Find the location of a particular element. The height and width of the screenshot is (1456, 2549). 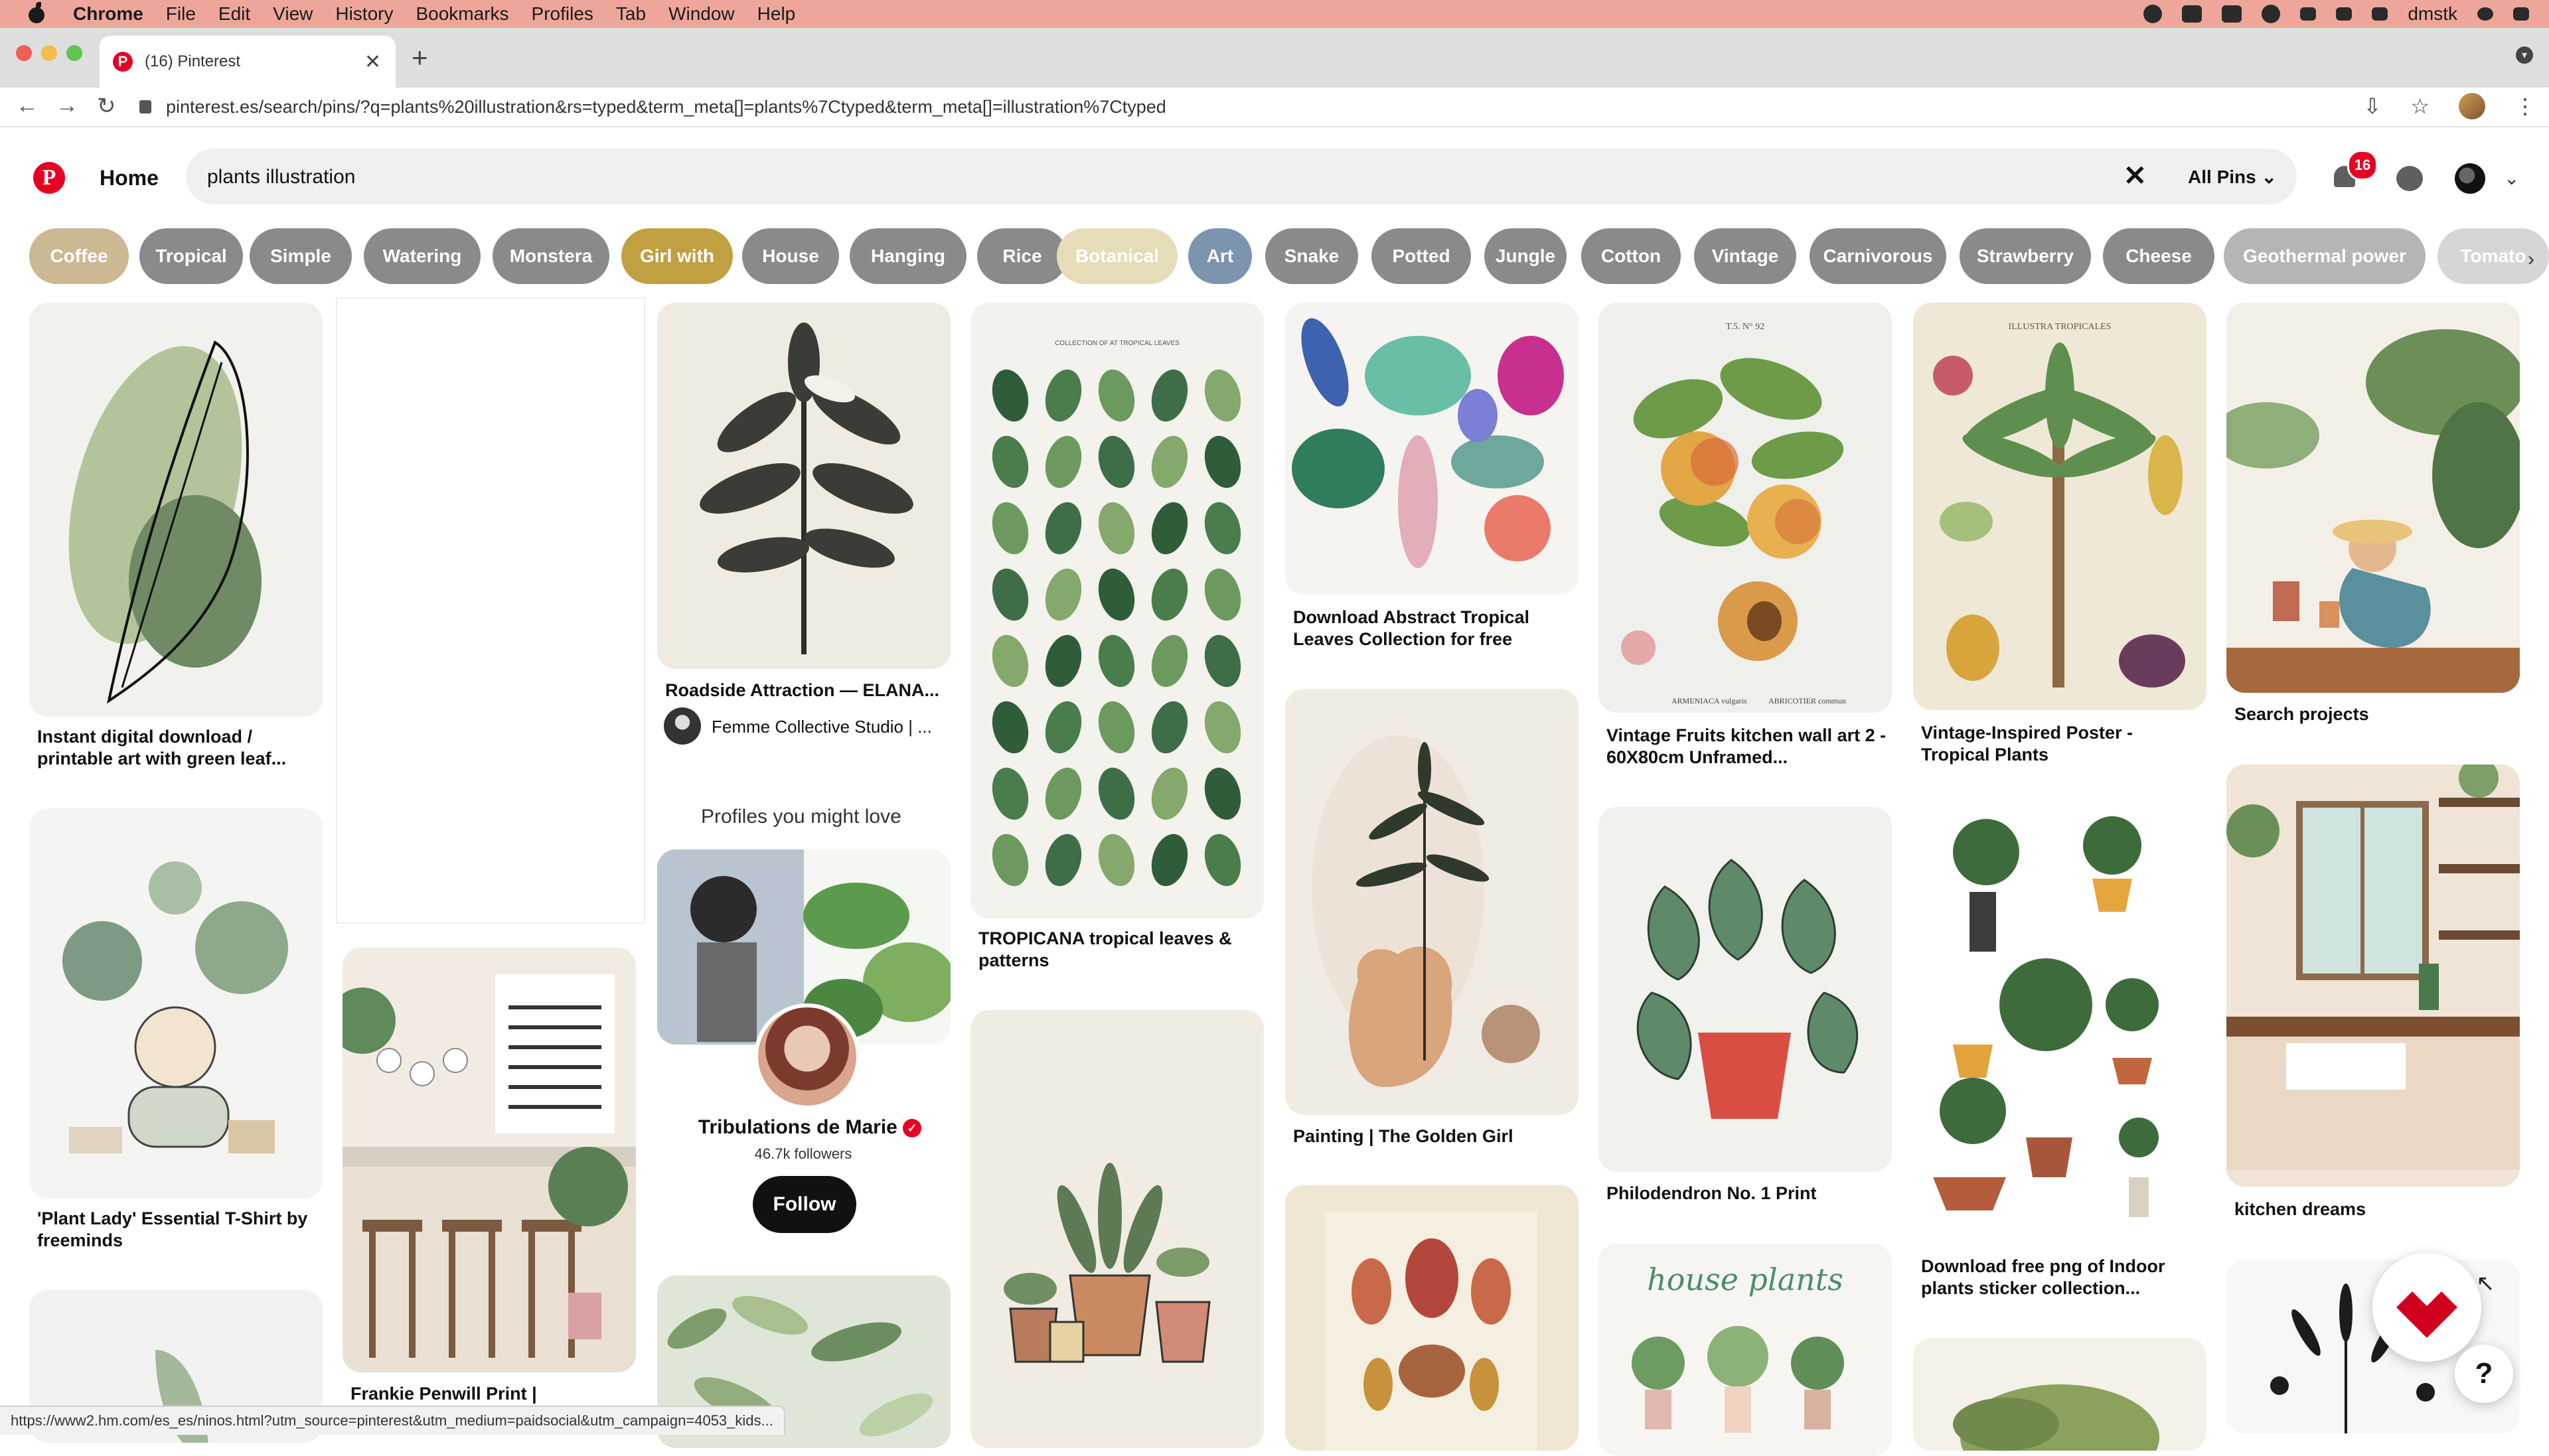

chip-potted: Potted is located at coordinates (1421, 256).